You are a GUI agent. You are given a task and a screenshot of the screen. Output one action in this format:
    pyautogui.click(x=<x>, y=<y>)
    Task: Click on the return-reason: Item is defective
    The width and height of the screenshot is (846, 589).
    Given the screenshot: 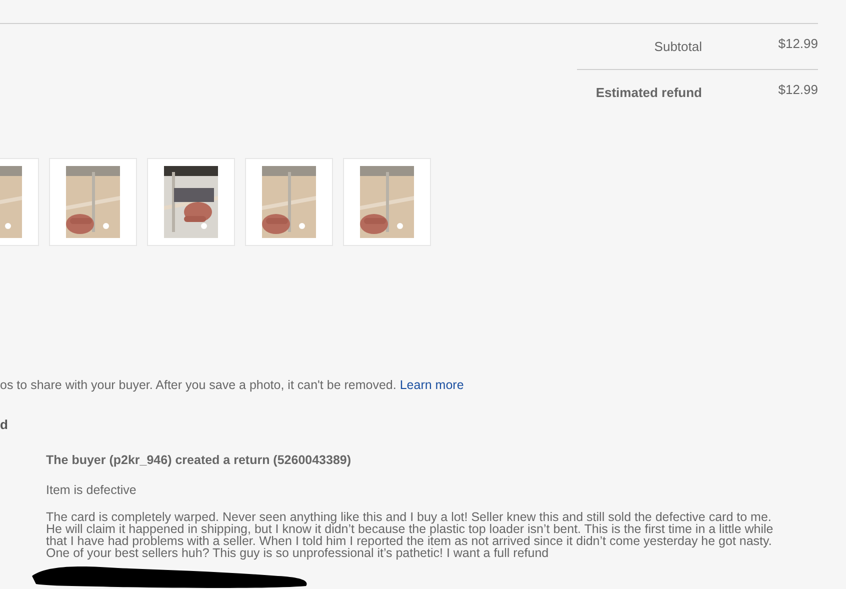 What is the action you would take?
    pyautogui.click(x=91, y=490)
    